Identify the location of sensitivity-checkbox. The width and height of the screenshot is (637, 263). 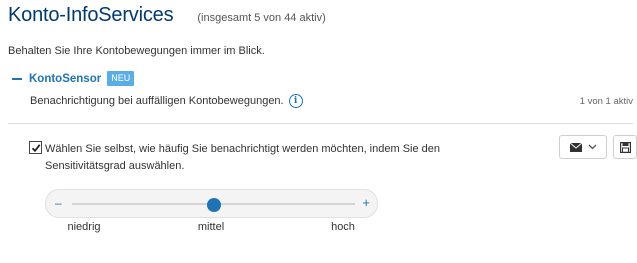
(35, 147).